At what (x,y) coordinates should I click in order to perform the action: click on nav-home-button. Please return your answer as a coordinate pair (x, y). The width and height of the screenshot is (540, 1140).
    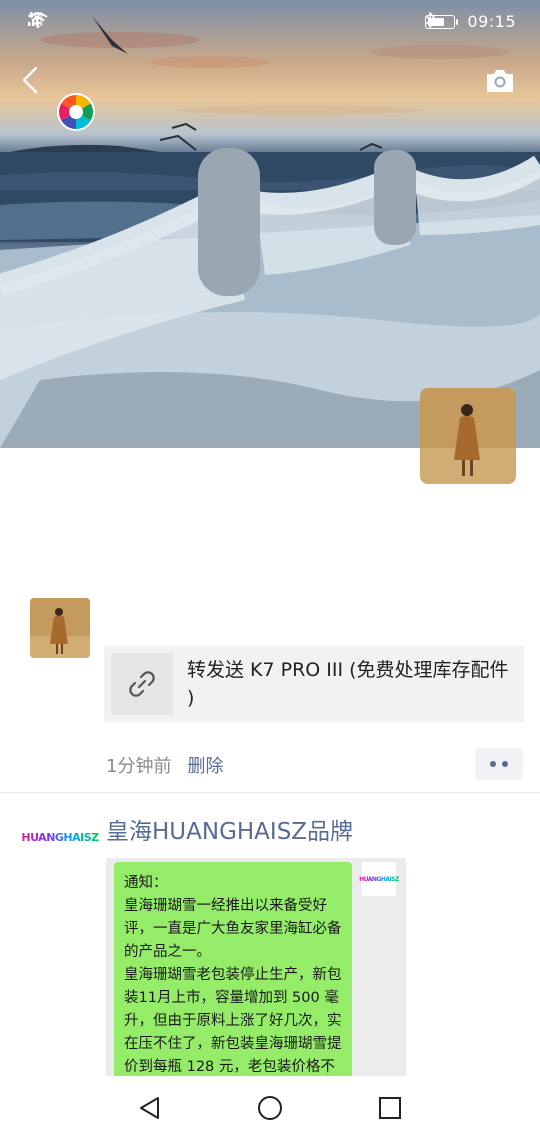
    Looking at the image, I should click on (270, 1108).